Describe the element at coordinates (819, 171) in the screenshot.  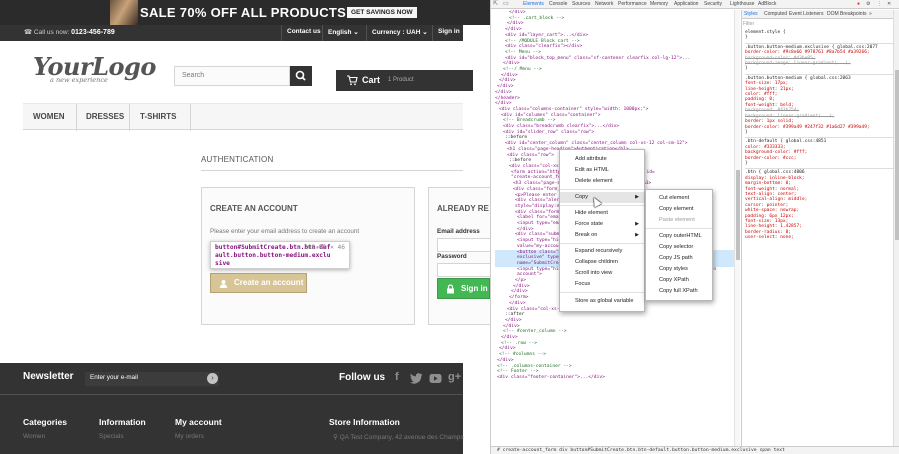
I see `css-rule-line: .btn { global.css:4806` at that location.